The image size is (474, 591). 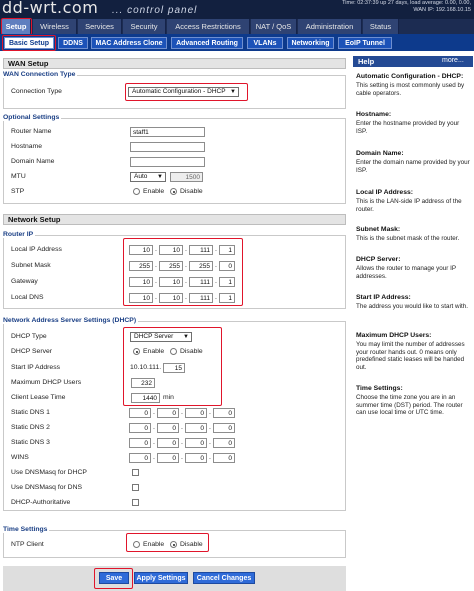 I want to click on help-heading-hostname: Hostname:, so click(x=374, y=114).